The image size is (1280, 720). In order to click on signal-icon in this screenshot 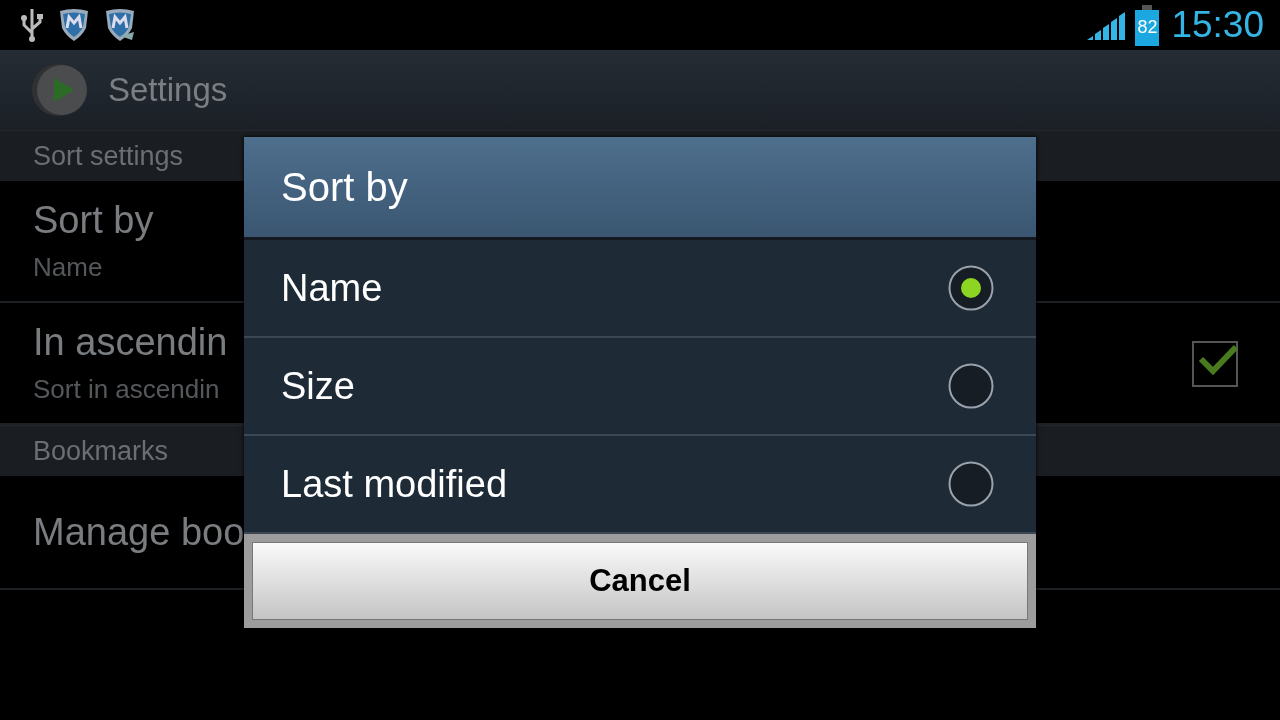, I will do `click(1107, 25)`.